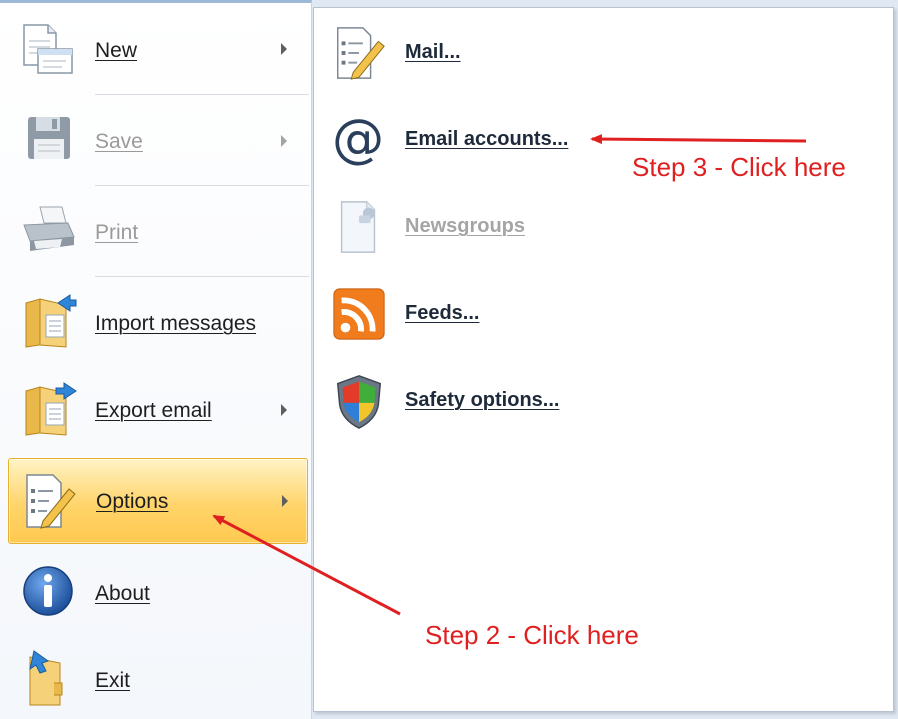 The image size is (898, 719). I want to click on security-shield-icon, so click(359, 402).